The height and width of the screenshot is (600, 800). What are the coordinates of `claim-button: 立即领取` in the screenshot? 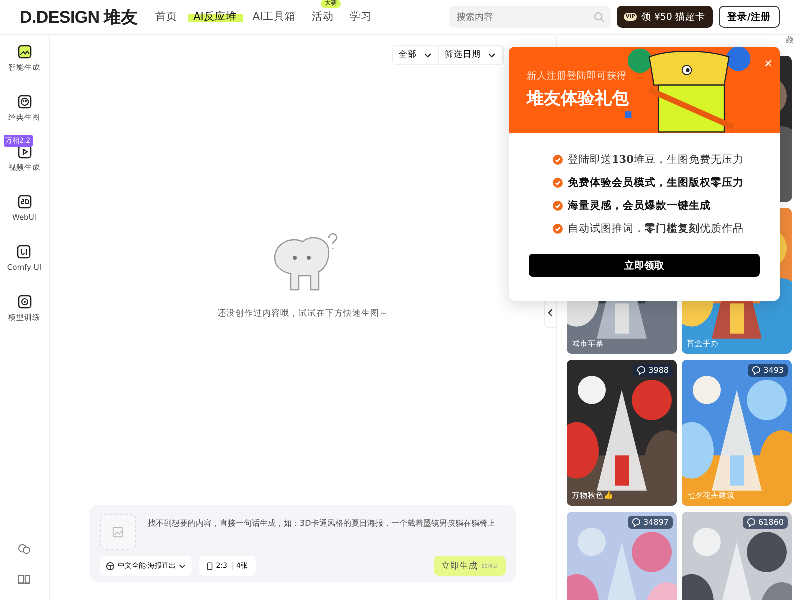 It's located at (644, 265).